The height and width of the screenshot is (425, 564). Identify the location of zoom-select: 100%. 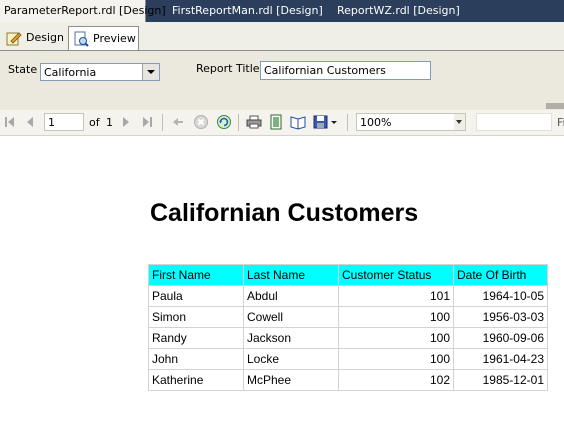
(411, 122).